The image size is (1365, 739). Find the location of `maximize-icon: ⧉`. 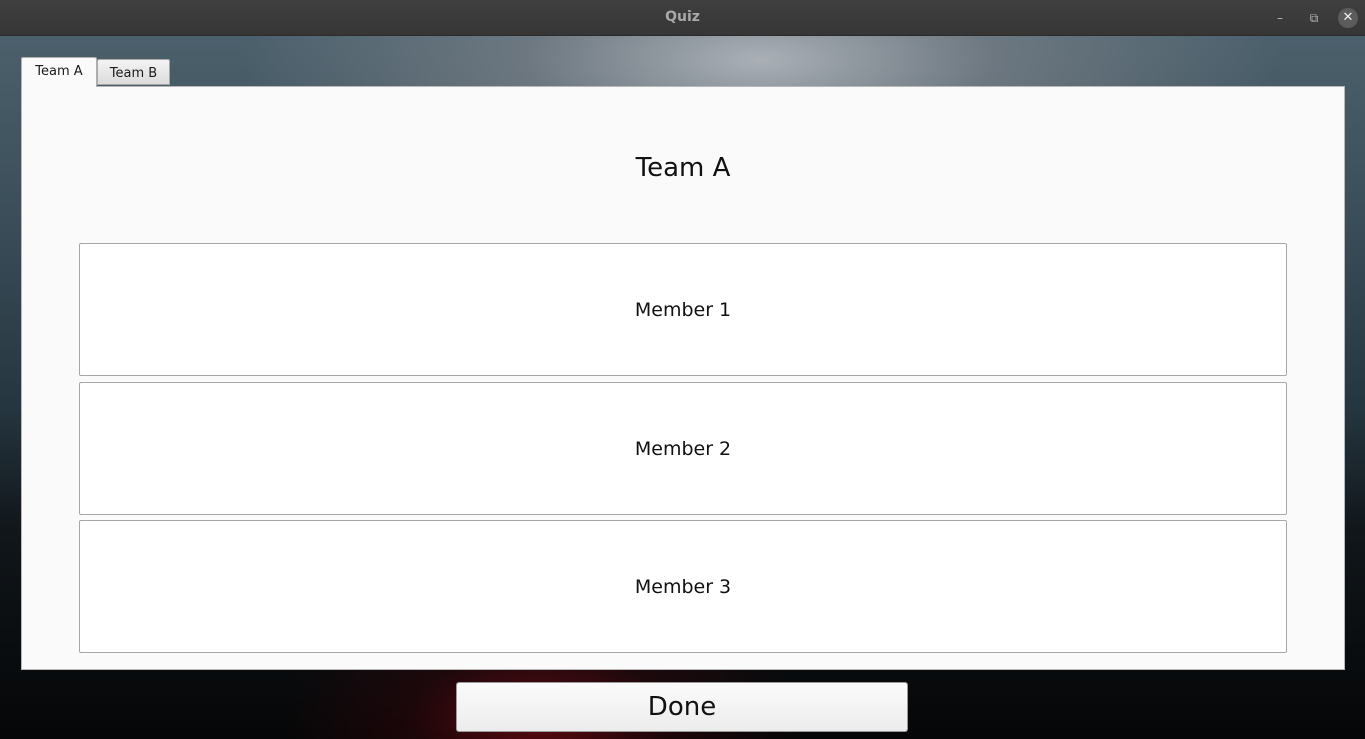

maximize-icon: ⧉ is located at coordinates (1314, 18).